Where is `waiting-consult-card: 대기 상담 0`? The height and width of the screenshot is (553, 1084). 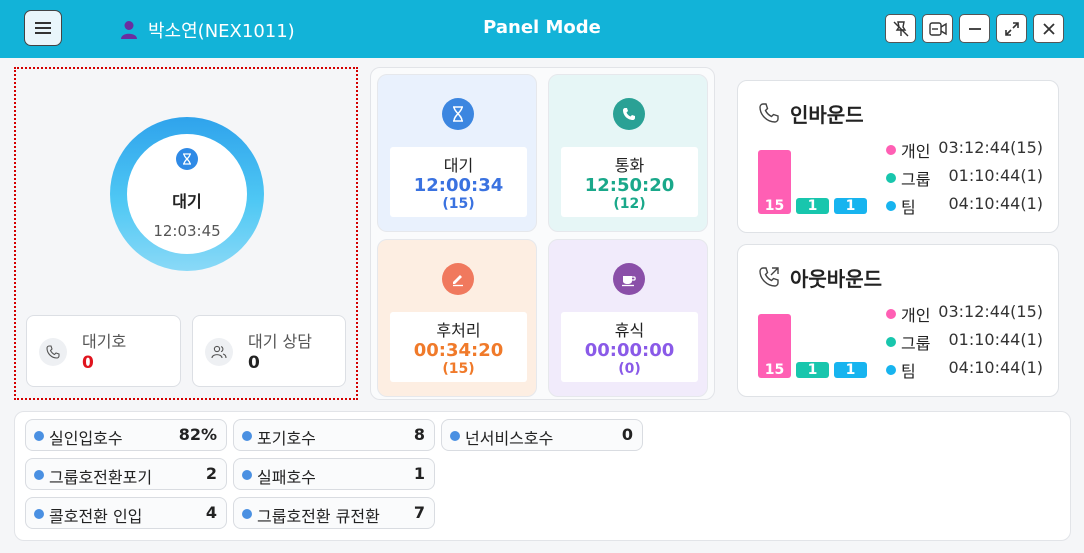
waiting-consult-card: 대기 상담 0 is located at coordinates (269, 351).